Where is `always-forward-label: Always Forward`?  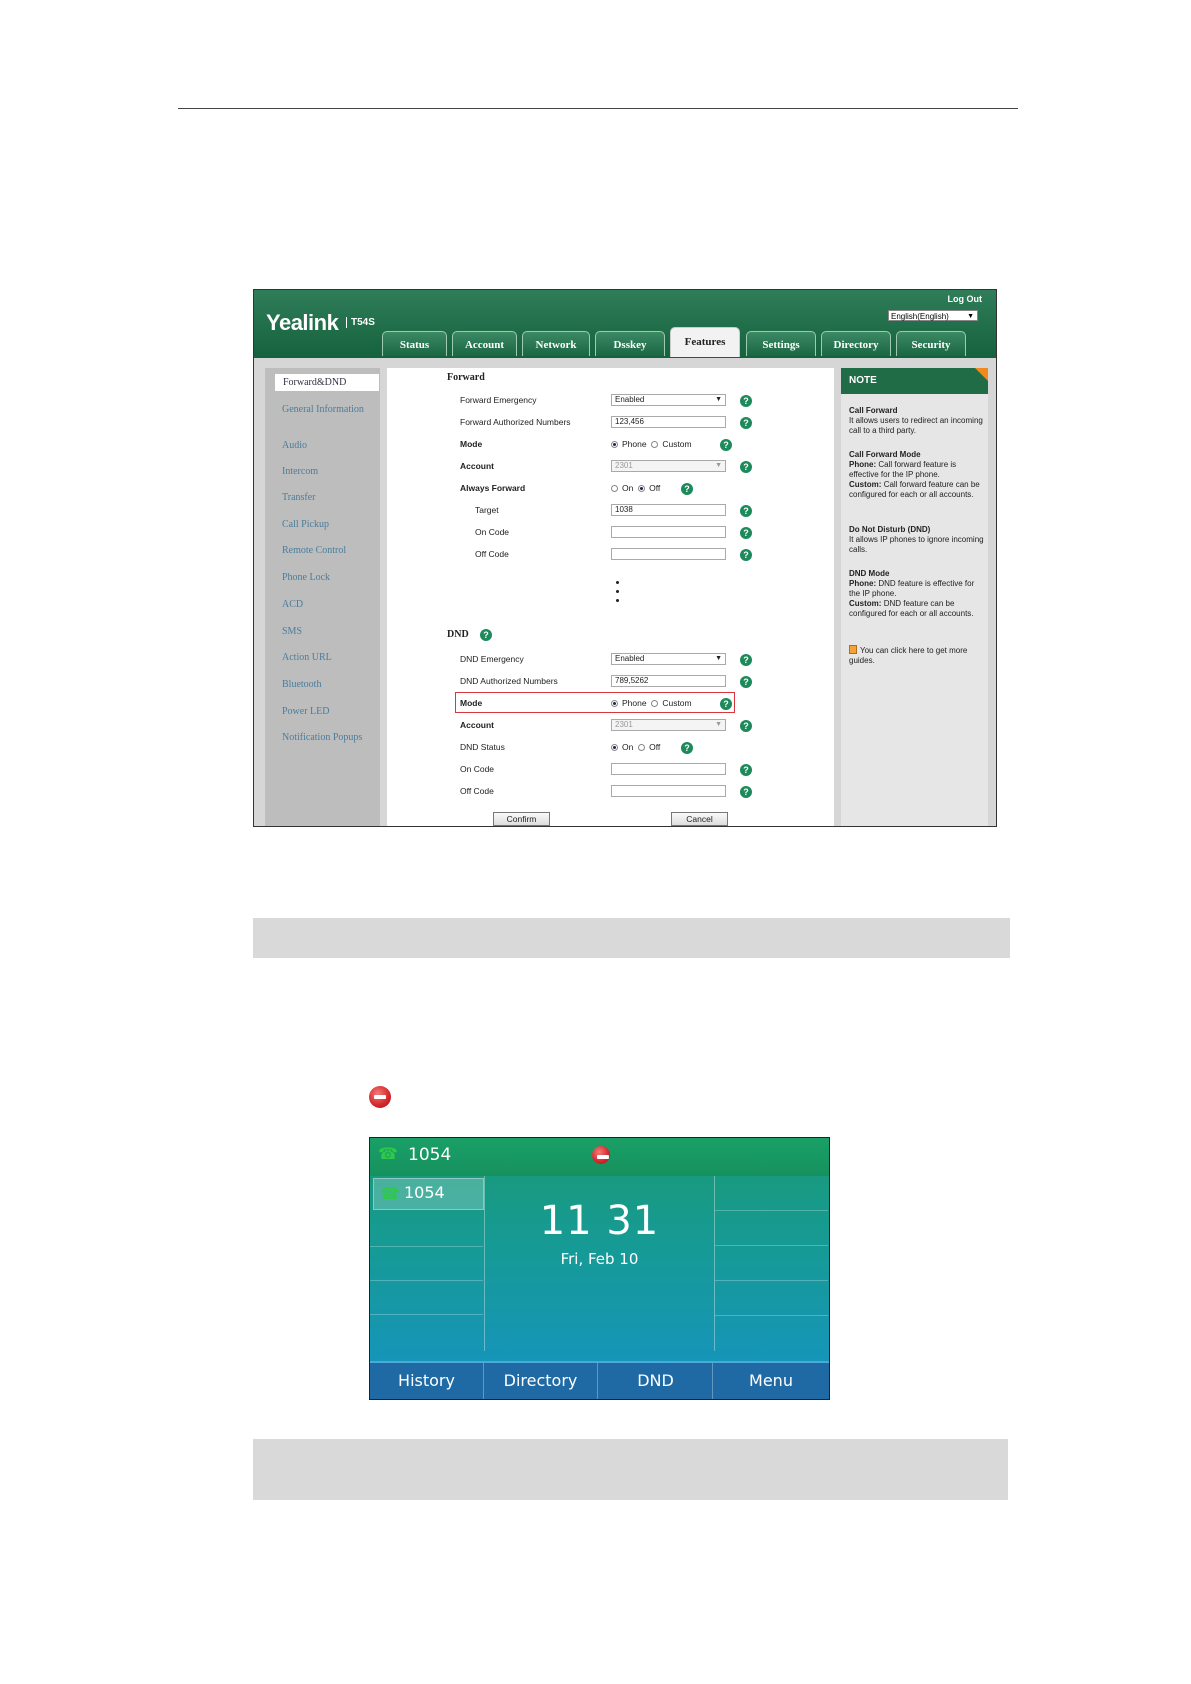
always-forward-label: Always Forward is located at coordinates (493, 488).